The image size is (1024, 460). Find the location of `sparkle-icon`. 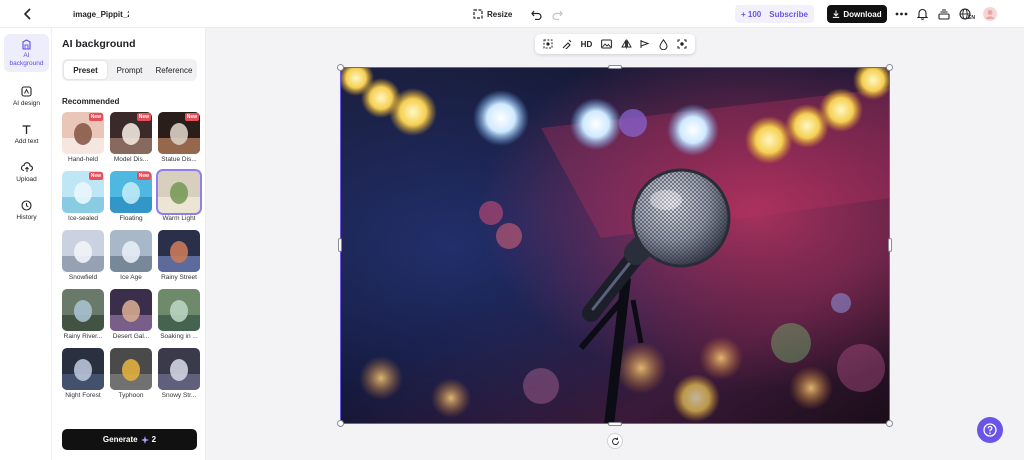

sparkle-icon is located at coordinates (144, 439).